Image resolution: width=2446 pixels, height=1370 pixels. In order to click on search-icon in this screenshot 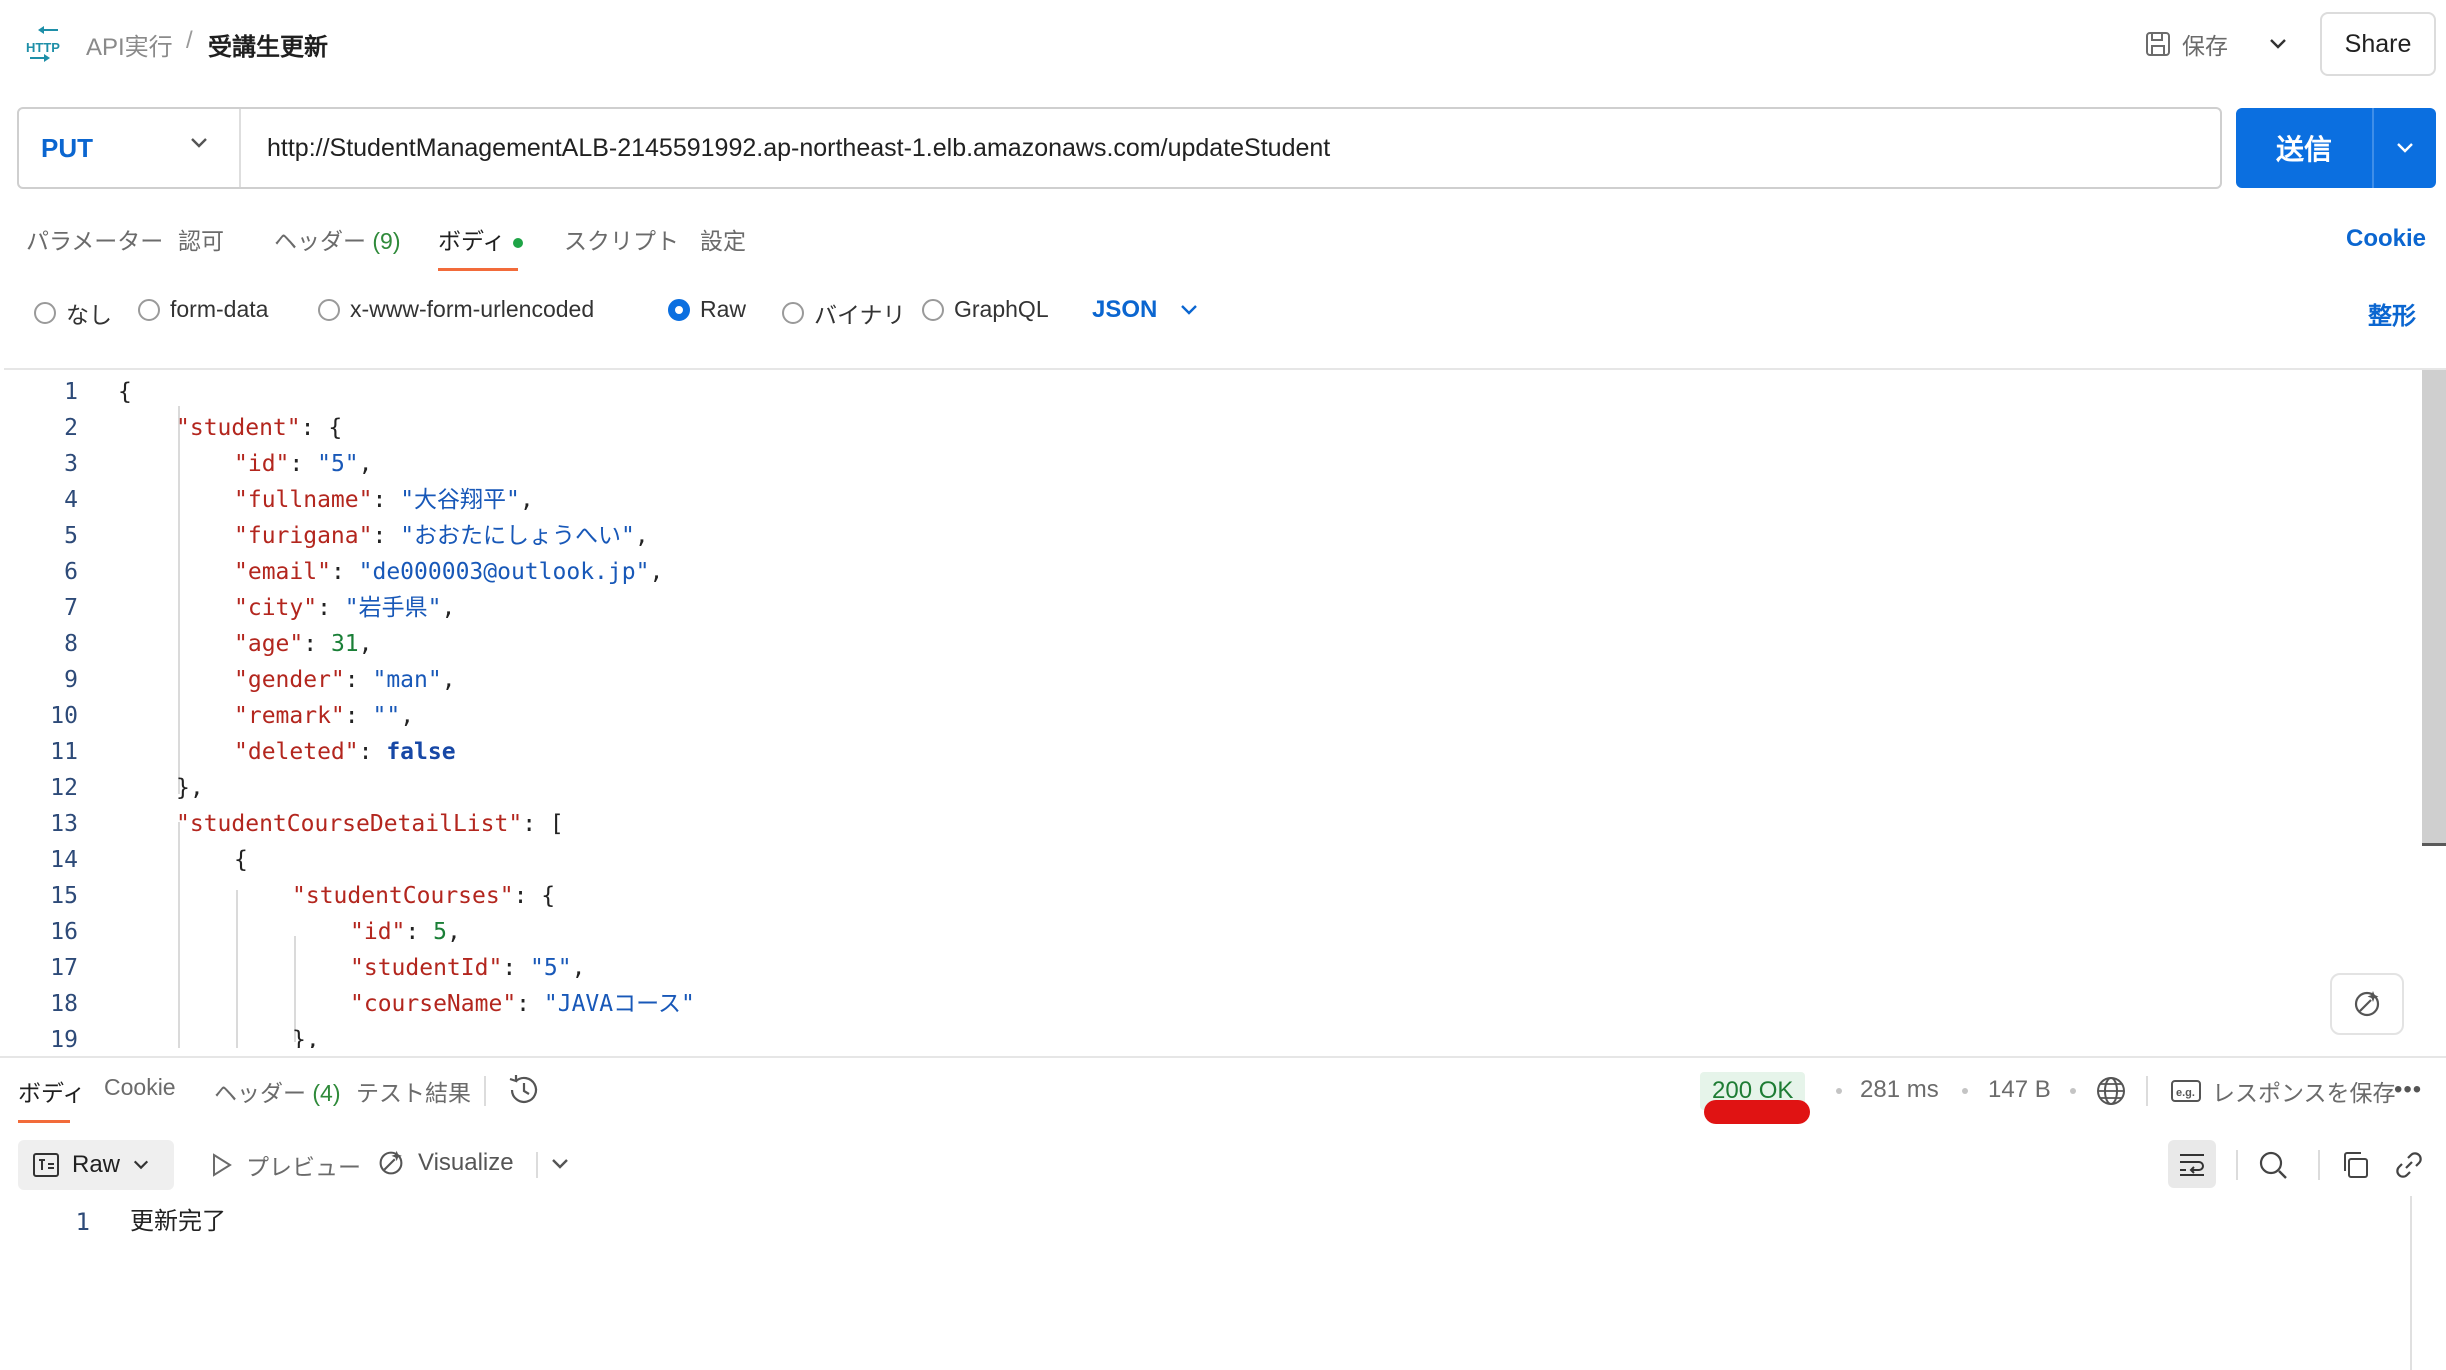, I will do `click(2273, 1165)`.